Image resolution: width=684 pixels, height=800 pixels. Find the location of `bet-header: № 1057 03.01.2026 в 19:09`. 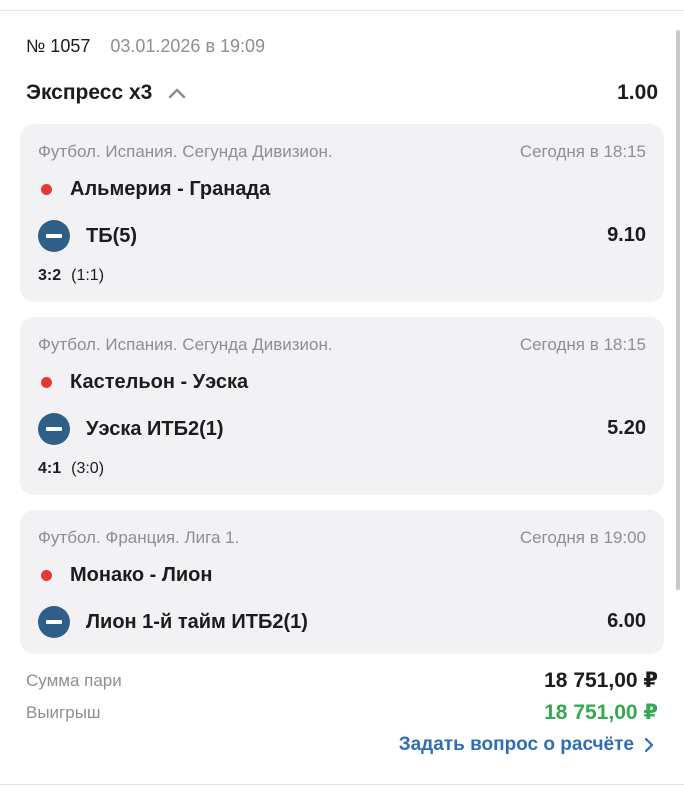

bet-header: № 1057 03.01.2026 в 19:09 is located at coordinates (145, 46).